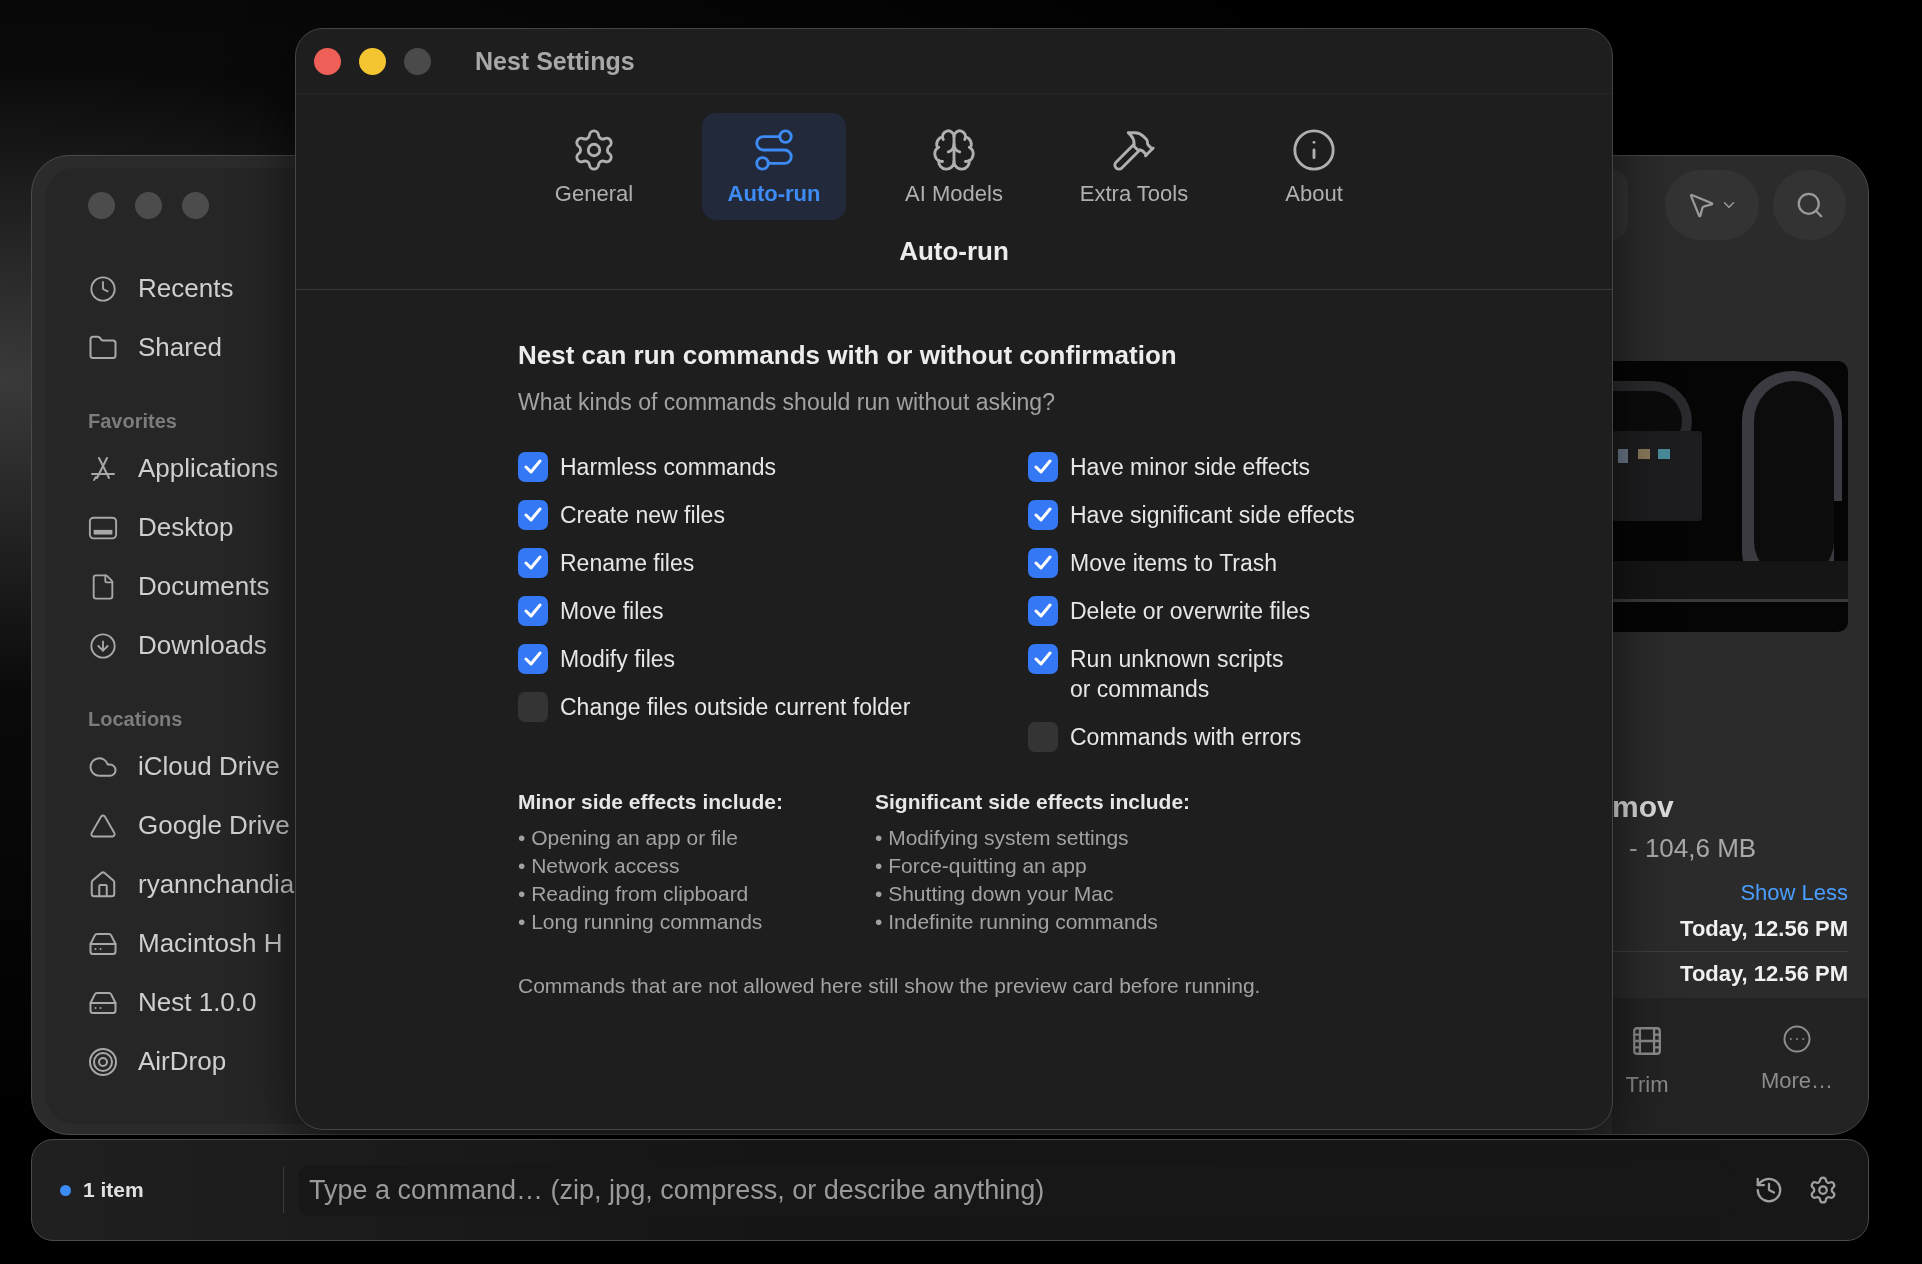  I want to click on note-item: • Long running commands, so click(641, 922).